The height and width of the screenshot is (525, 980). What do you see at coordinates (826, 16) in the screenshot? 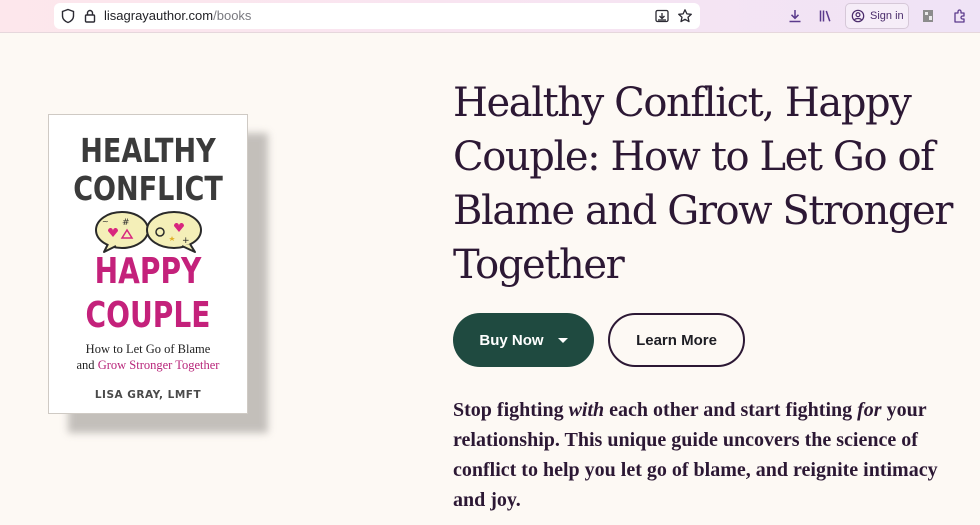
I see `library-icon` at bounding box center [826, 16].